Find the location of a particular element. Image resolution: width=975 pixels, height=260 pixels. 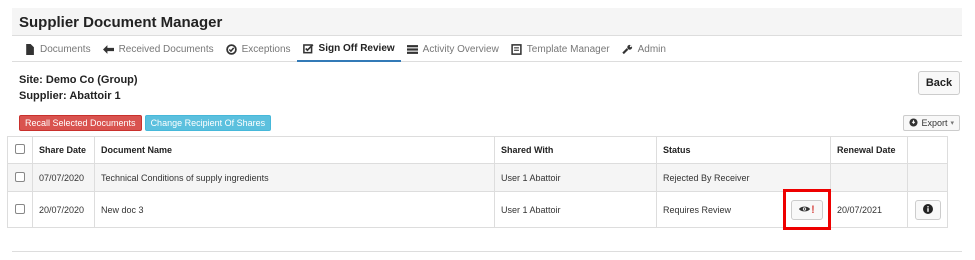

tab-template-manager: Template Manager is located at coordinates (560, 49).